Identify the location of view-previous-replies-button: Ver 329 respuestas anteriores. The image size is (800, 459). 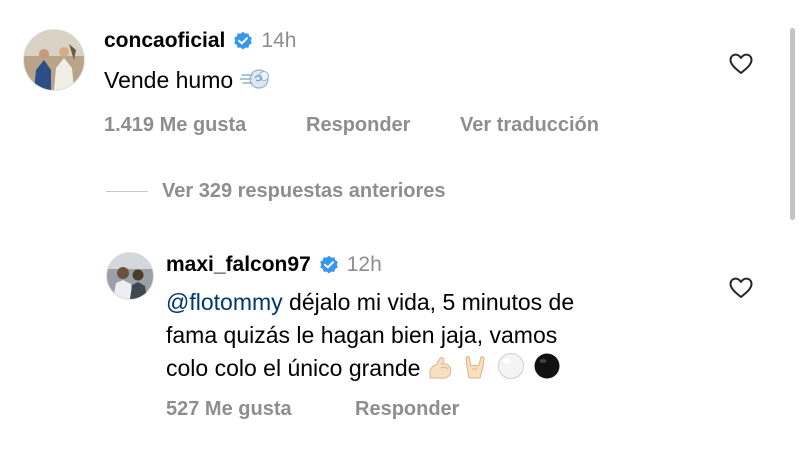
(276, 191).